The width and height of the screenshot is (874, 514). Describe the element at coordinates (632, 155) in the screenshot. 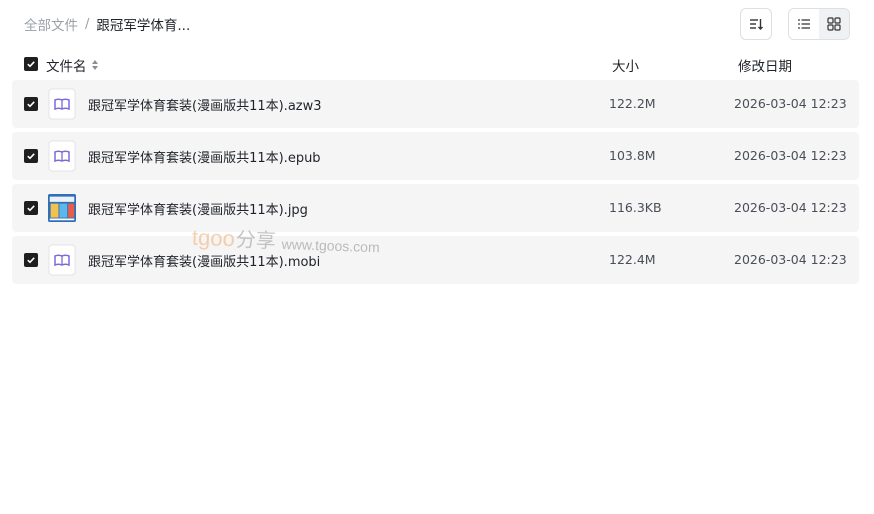

I see `file-size: 103.8M` at that location.